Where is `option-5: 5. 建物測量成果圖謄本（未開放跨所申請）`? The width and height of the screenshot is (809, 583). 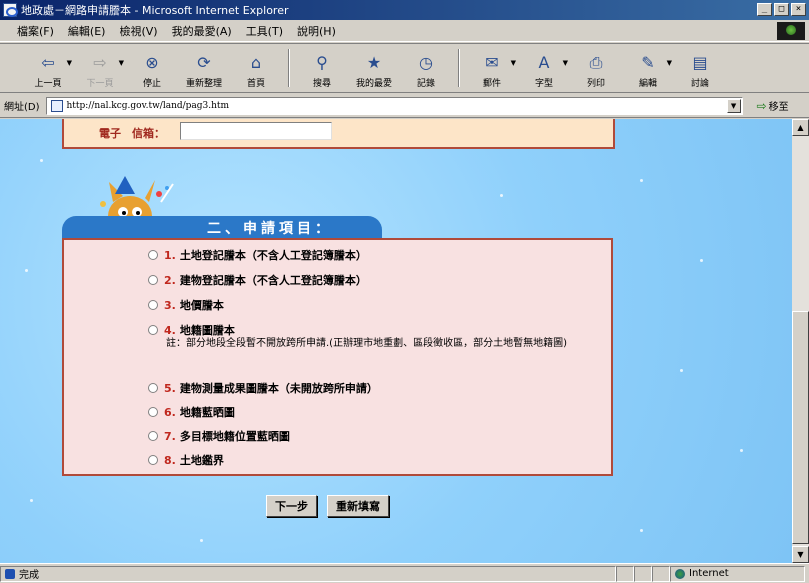 option-5: 5. 建物測量成果圖謄本（未開放跨所申請） is located at coordinates (263, 388).